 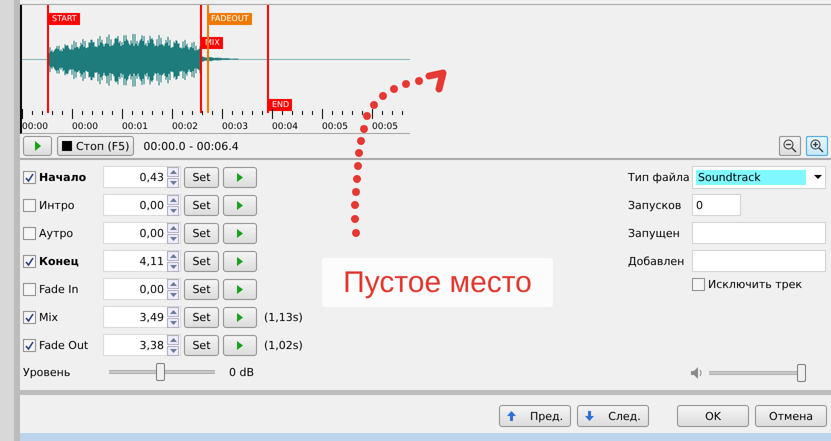 What do you see at coordinates (63, 345) in the screenshot?
I see `cue-checkbox: Fade Out` at bounding box center [63, 345].